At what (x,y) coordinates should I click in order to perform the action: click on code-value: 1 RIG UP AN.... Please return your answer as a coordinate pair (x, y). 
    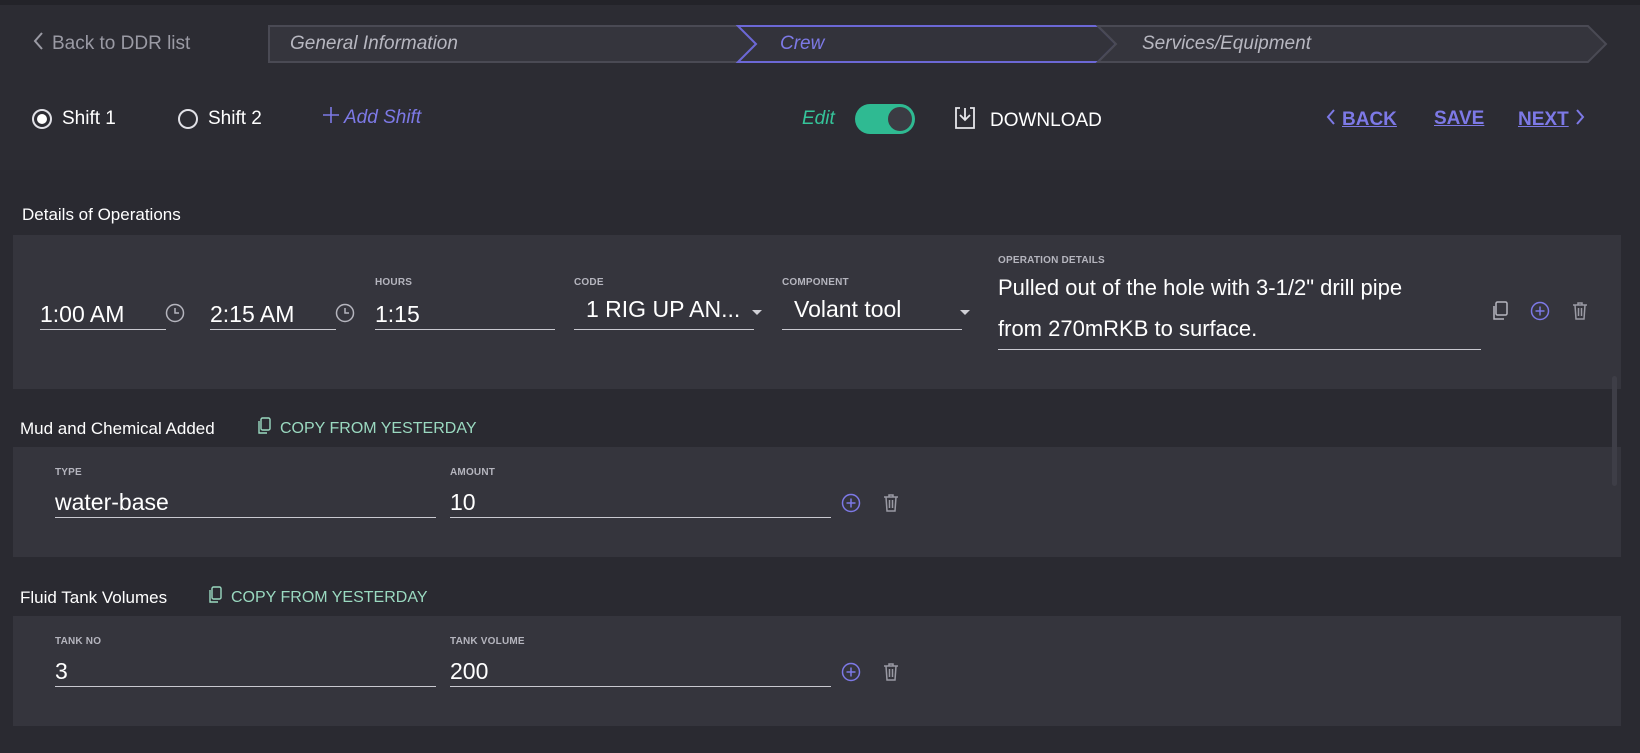
    Looking at the image, I should click on (663, 309).